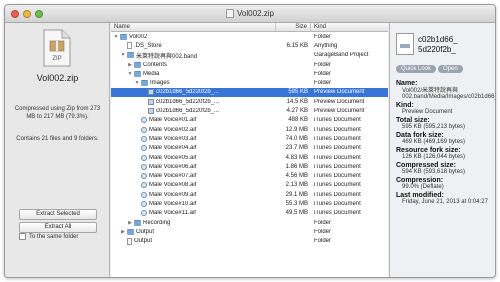  What do you see at coordinates (298, 120) in the screenshot?
I see `row-size: 488 KB` at bounding box center [298, 120].